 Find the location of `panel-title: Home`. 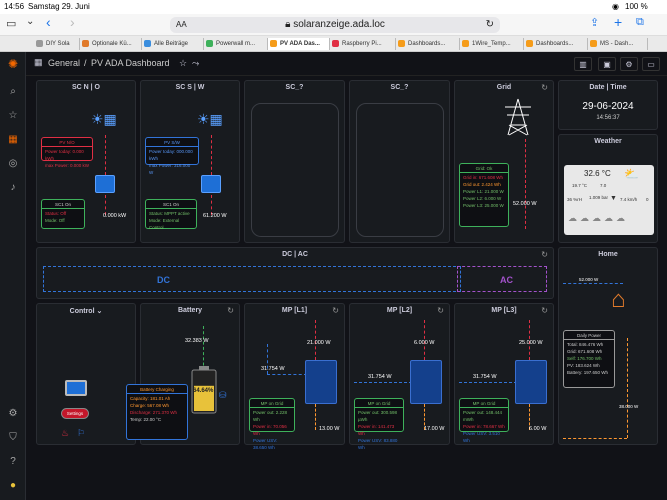

panel-title: Home is located at coordinates (608, 254).